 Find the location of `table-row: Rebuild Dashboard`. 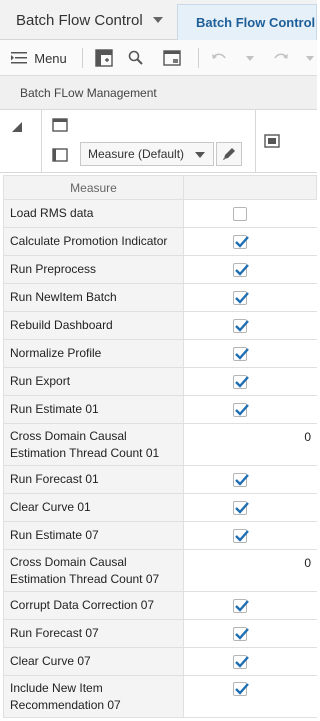

table-row: Rebuild Dashboard is located at coordinates (160, 326).